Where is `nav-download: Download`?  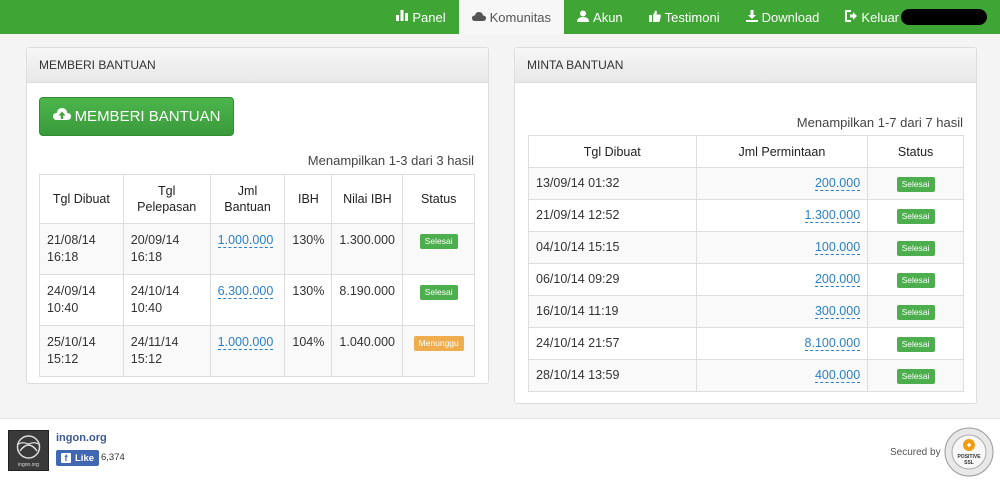 nav-download: Download is located at coordinates (783, 17).